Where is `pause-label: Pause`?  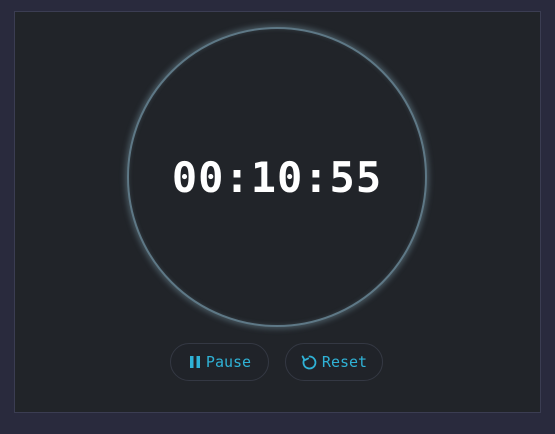 pause-label: Pause is located at coordinates (228, 362).